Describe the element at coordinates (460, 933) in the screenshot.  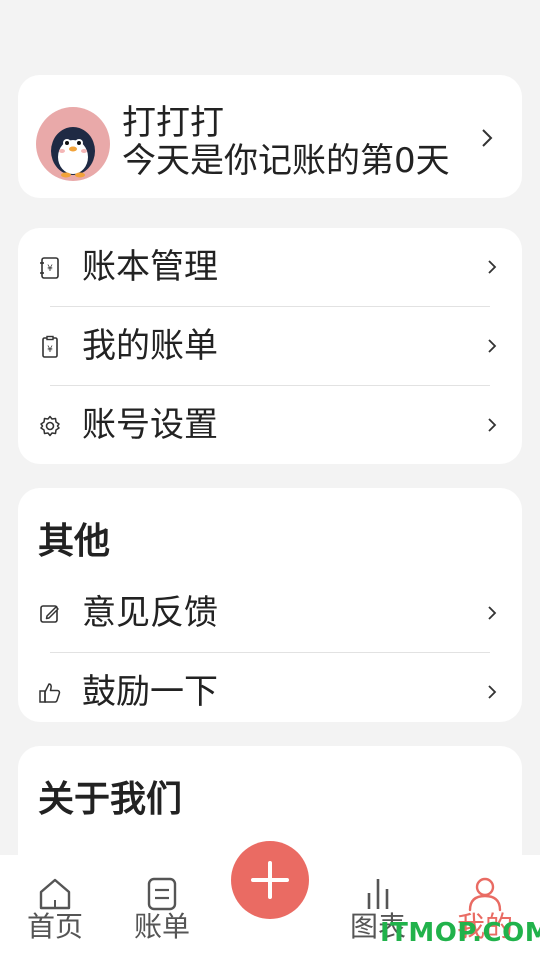
I see `watermark: ITMOP.COM` at that location.